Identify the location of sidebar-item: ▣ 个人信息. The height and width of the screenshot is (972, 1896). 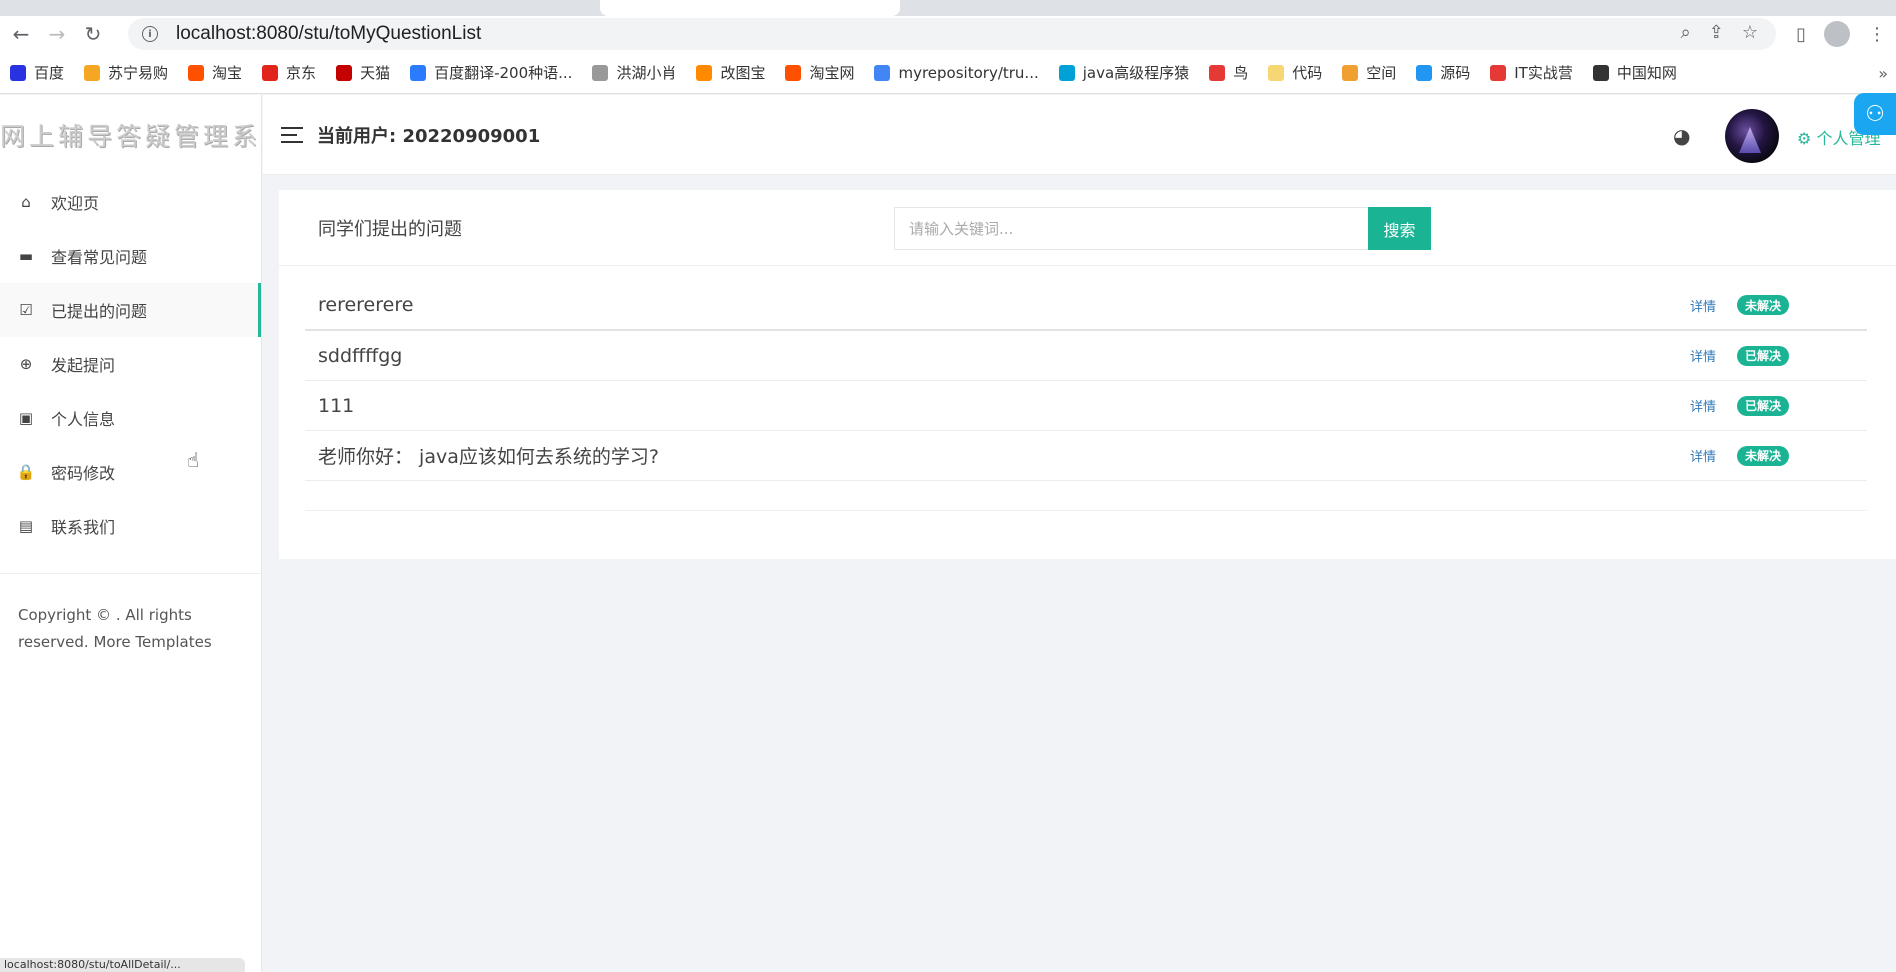
(130, 418).